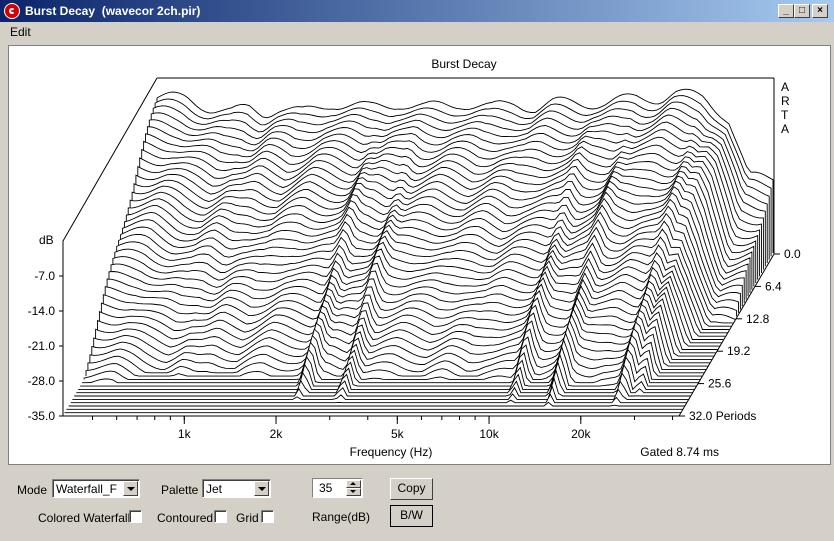  What do you see at coordinates (135, 516) in the screenshot?
I see `colored-waterfall-checkbox` at bounding box center [135, 516].